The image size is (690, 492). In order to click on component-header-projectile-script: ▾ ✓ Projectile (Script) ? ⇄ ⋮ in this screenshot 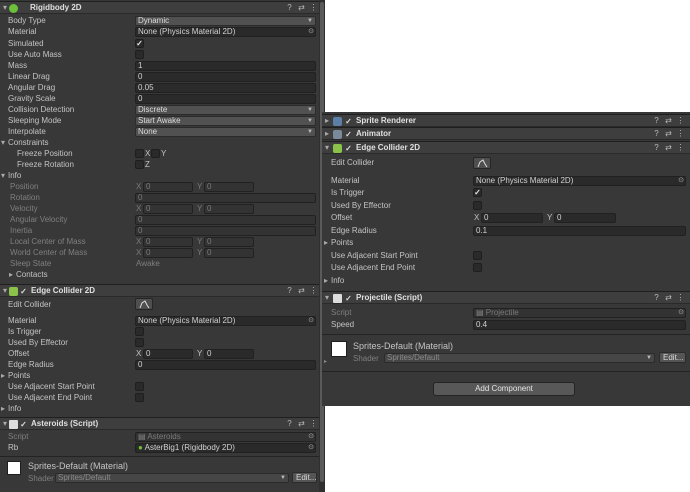, I will do `click(506, 297)`.